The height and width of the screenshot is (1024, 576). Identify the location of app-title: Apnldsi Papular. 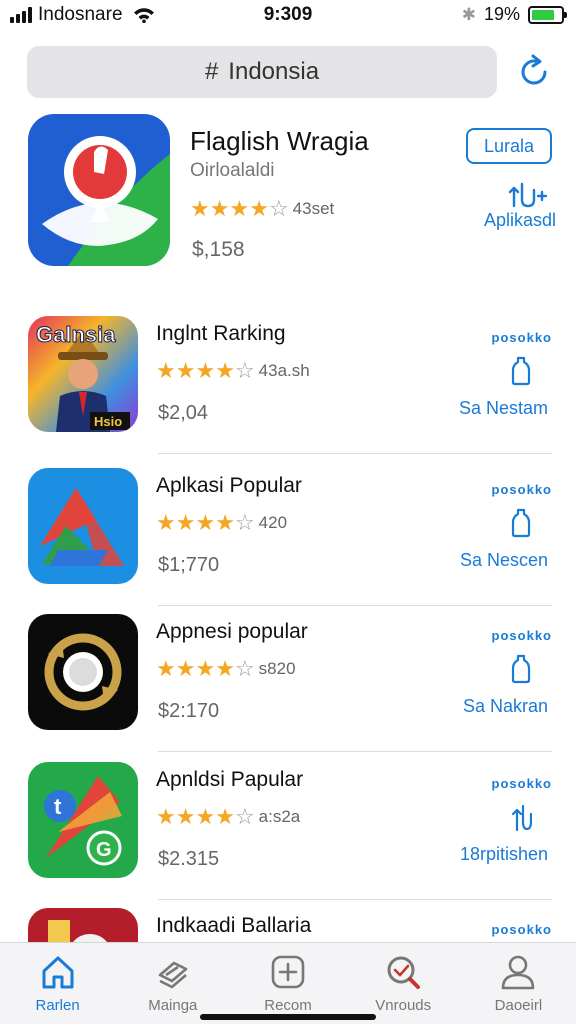
(230, 779).